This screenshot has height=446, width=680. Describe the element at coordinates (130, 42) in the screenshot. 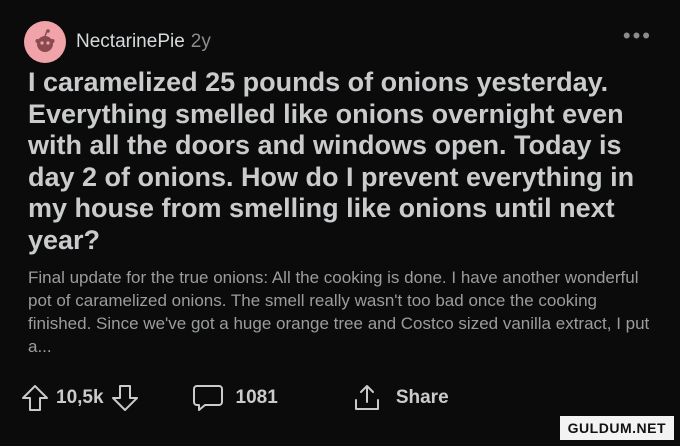

I see `username: NectarinePie` at that location.